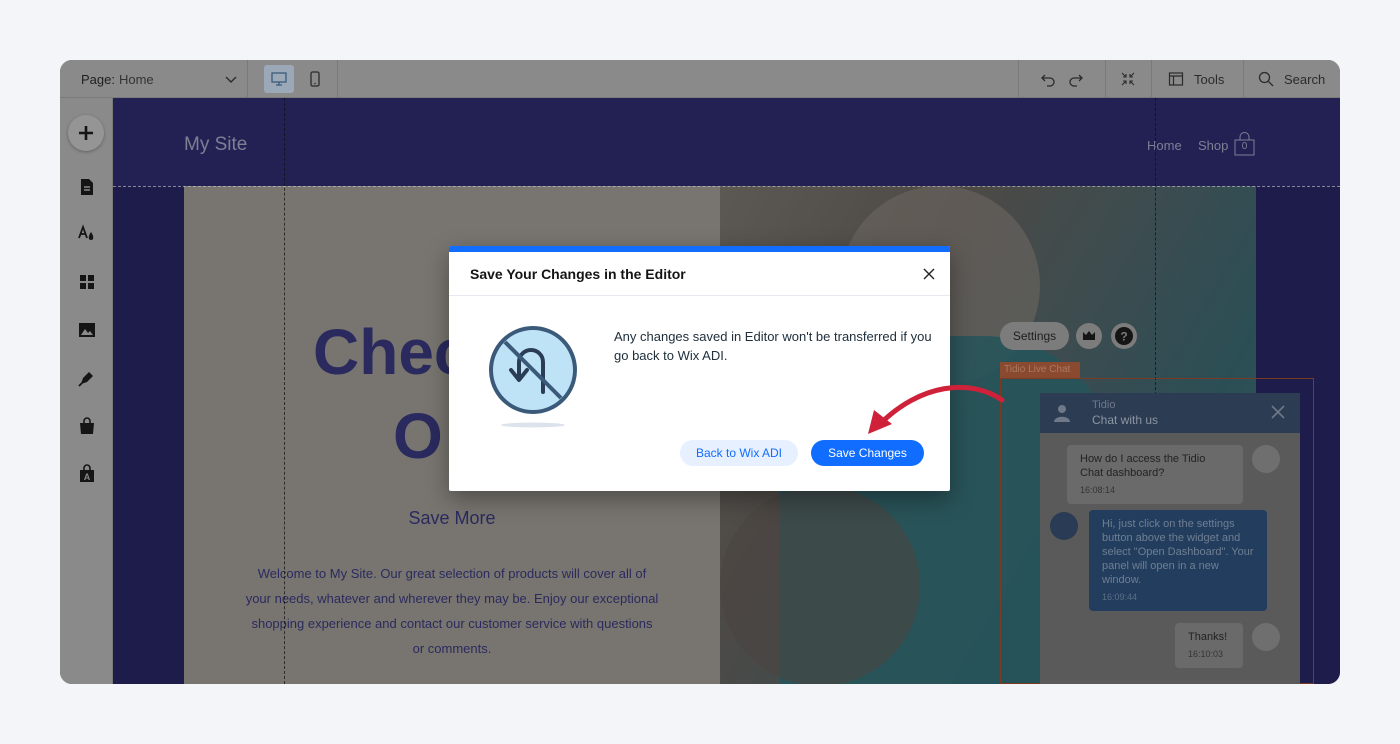 The image size is (1400, 744). Describe the element at coordinates (87, 426) in the screenshot. I see `store-icon` at that location.